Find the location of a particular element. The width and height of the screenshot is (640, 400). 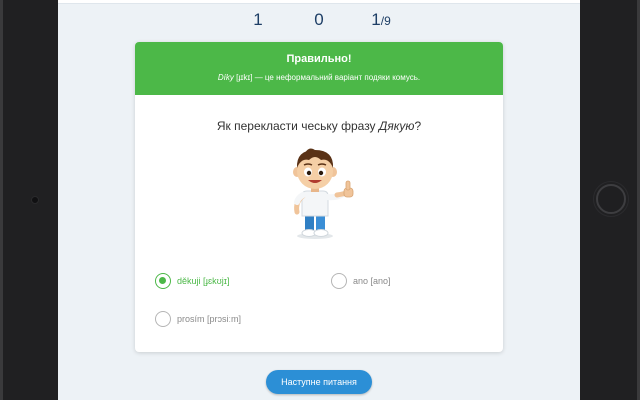

tablet-bezel-left is located at coordinates (29, 200).